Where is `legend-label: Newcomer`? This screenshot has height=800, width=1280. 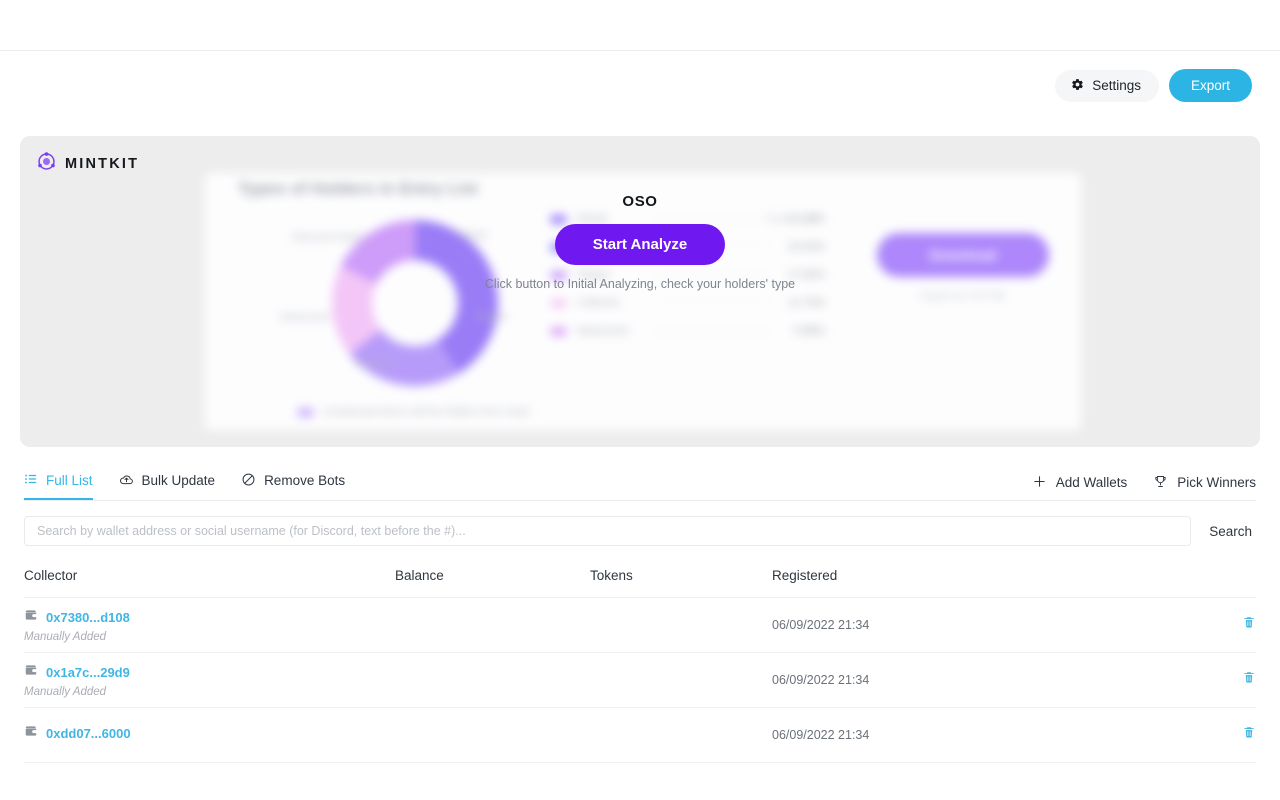
legend-label: Newcomer is located at coordinates (603, 331).